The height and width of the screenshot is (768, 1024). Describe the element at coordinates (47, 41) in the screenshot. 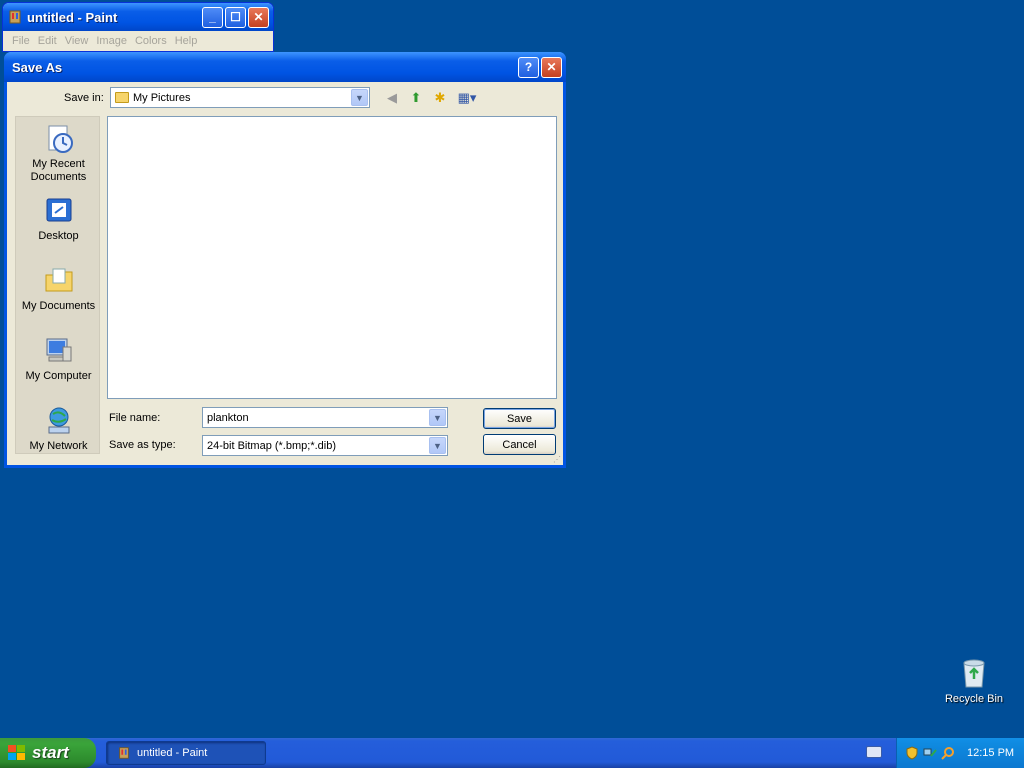

I see `menu-edit: Edit` at that location.